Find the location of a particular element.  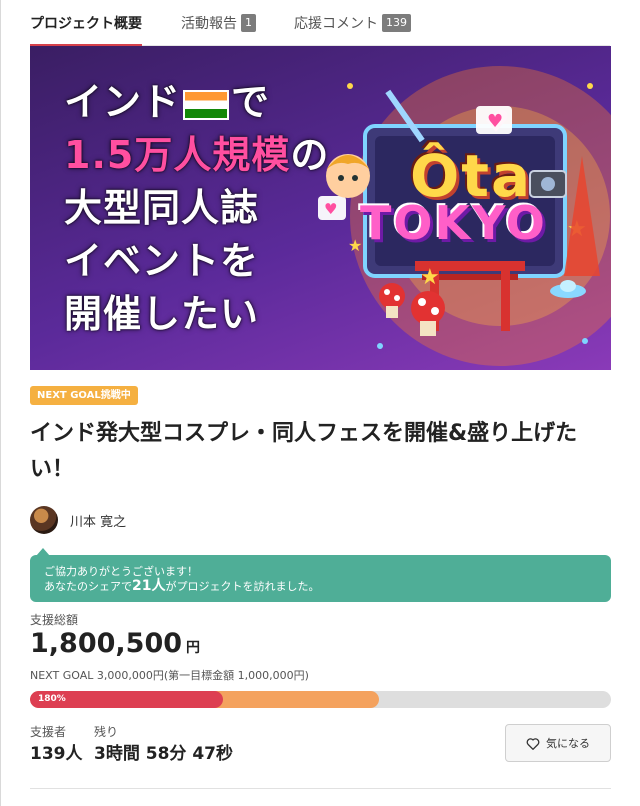

tab-support-comments: 応援コメント 139 is located at coordinates (352, 23).